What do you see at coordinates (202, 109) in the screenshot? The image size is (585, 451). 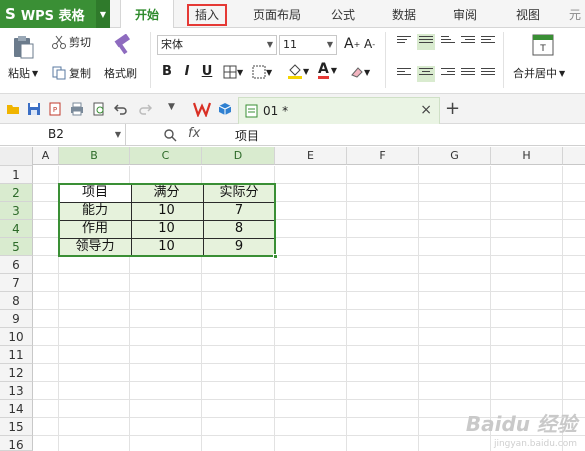 I see `wps-home-icon` at bounding box center [202, 109].